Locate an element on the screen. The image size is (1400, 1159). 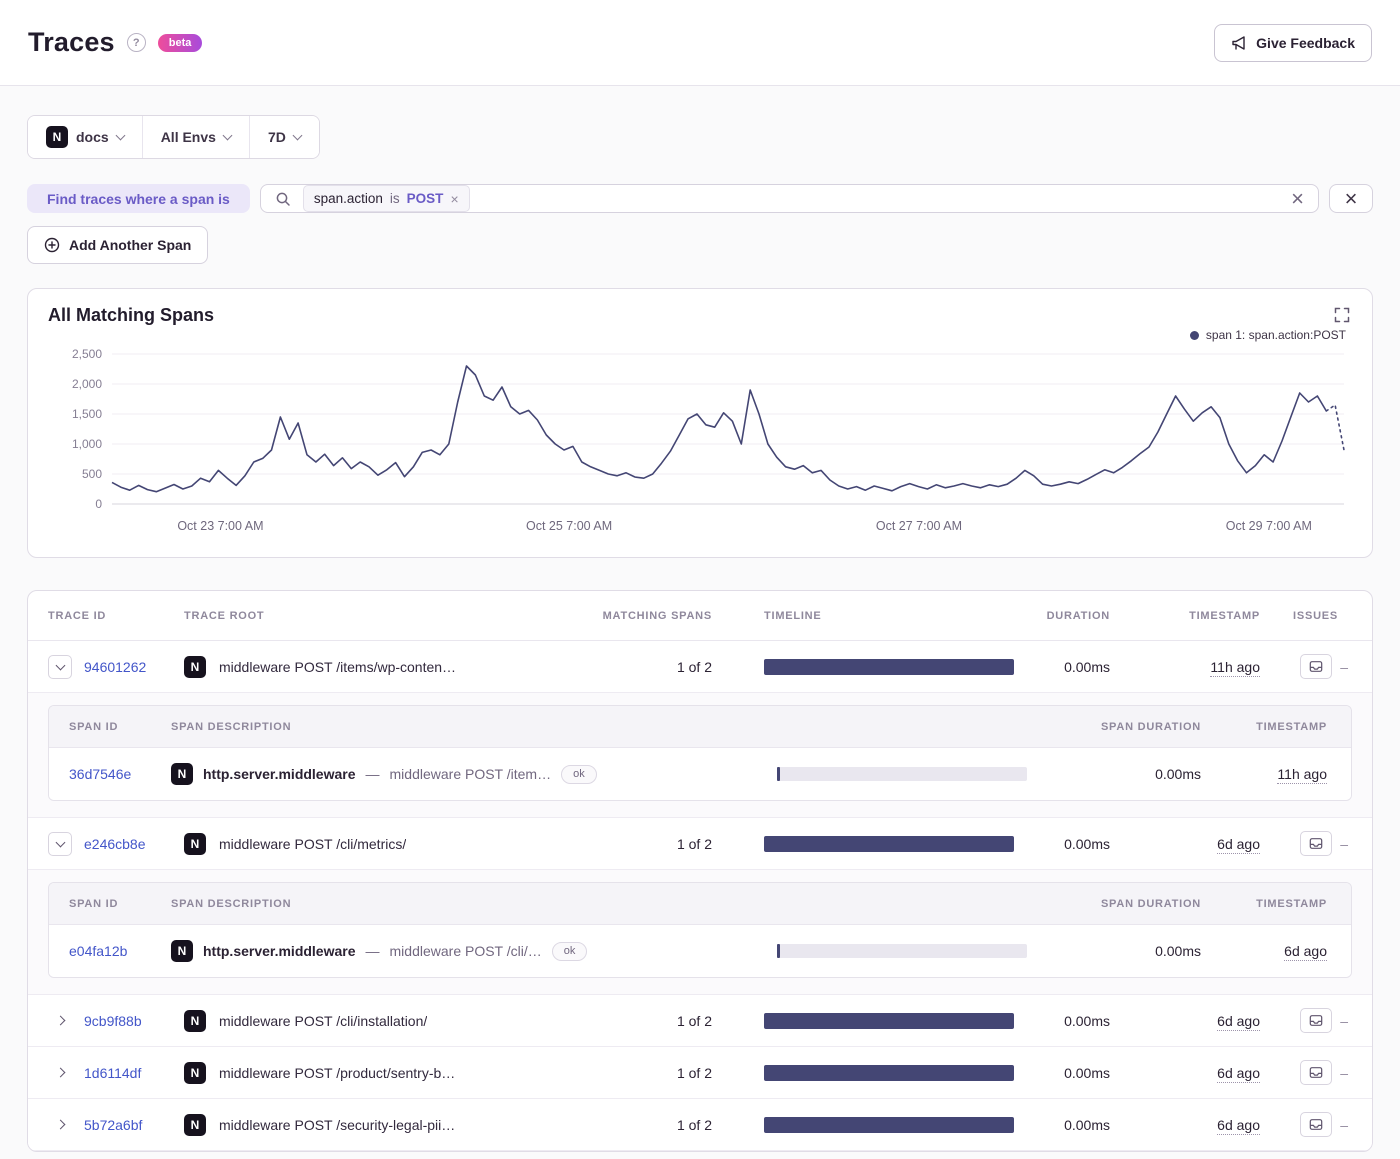
give-feedback-button: Give Feedback is located at coordinates (1293, 42).